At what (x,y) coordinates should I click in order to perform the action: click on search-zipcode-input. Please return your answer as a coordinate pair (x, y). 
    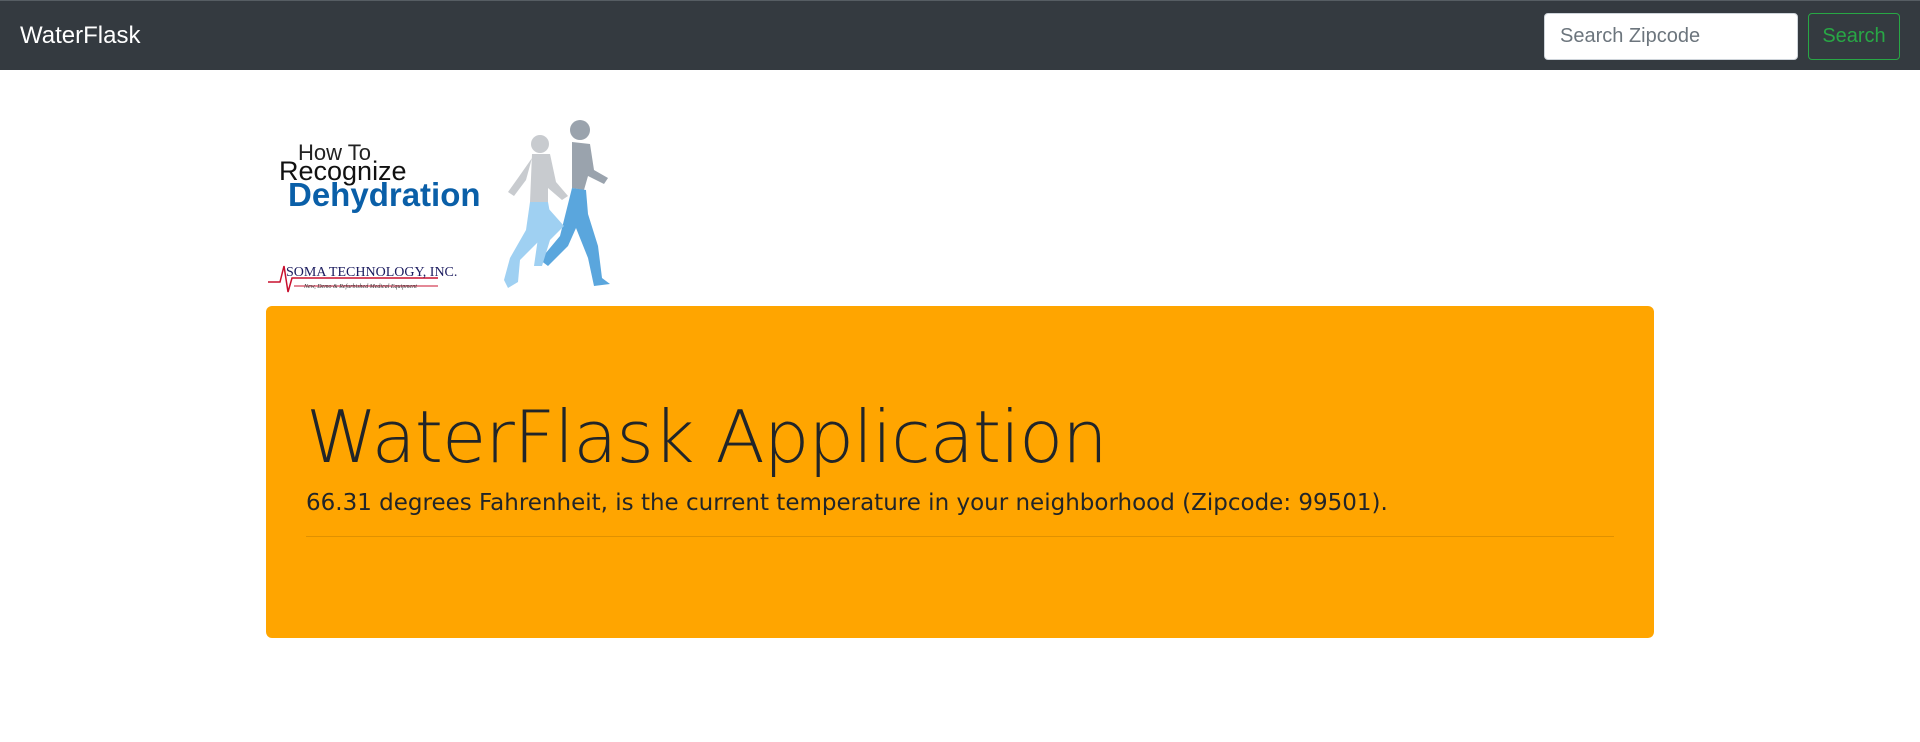
    Looking at the image, I should click on (1671, 36).